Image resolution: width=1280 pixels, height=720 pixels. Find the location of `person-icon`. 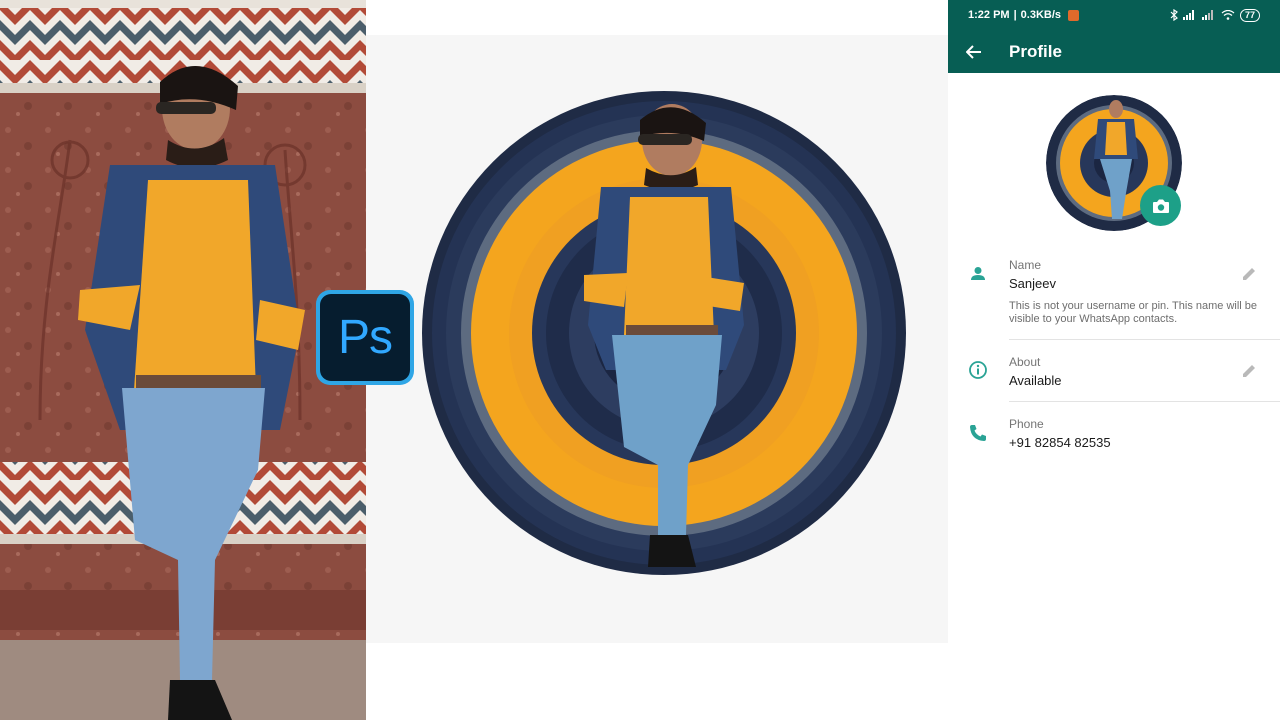

person-icon is located at coordinates (978, 273).